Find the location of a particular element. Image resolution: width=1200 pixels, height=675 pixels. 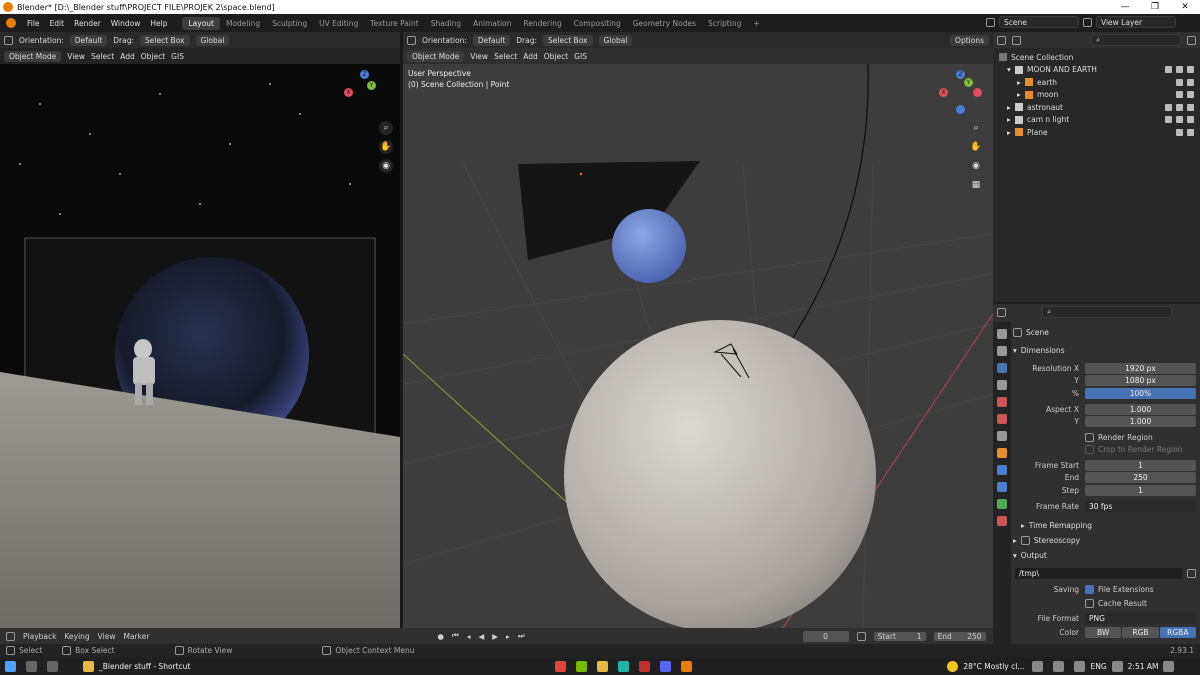

outliner-item-plane: ▸ Plane is located at coordinates (1096, 132).